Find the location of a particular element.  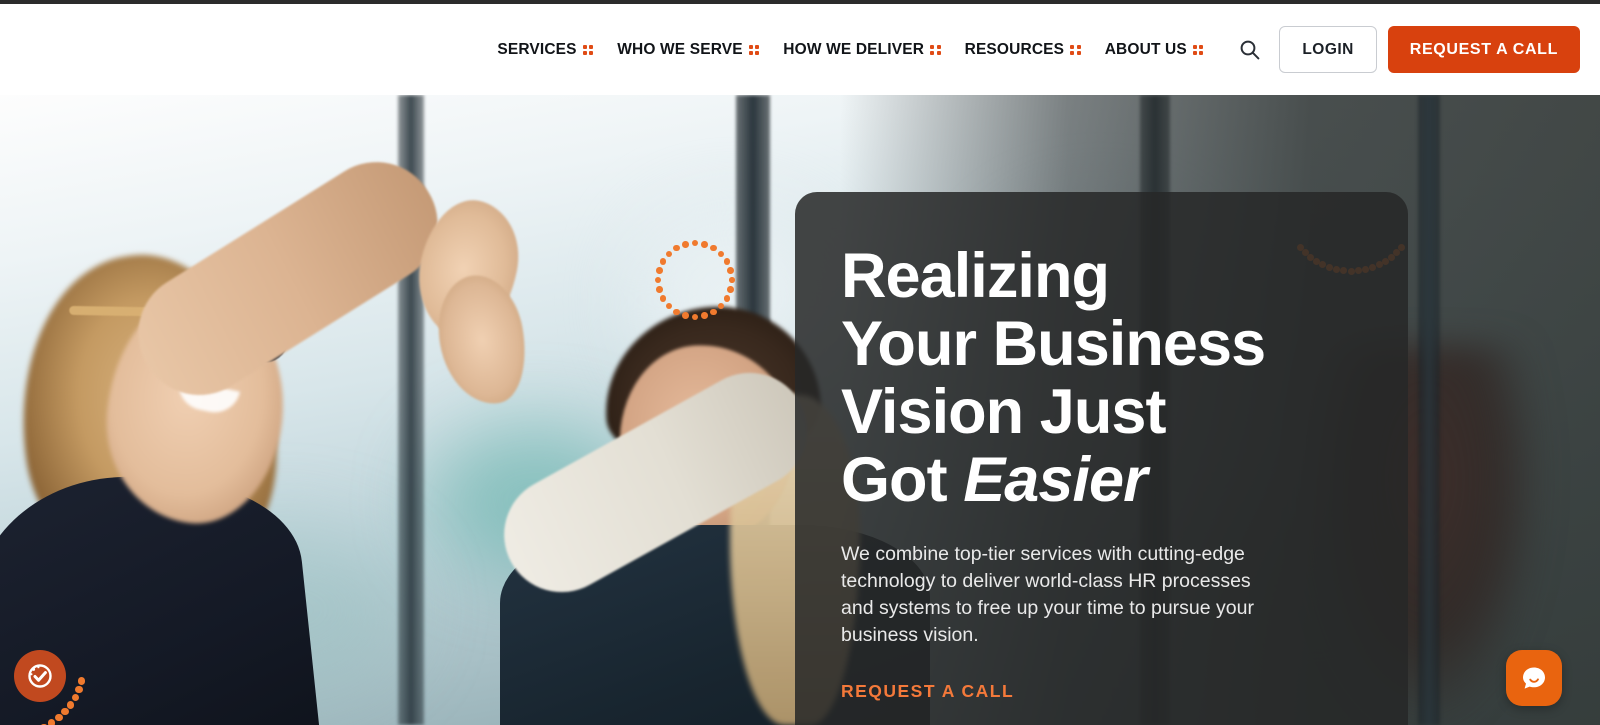

nav-item-label: HOW WE DELIVER is located at coordinates (854, 49).